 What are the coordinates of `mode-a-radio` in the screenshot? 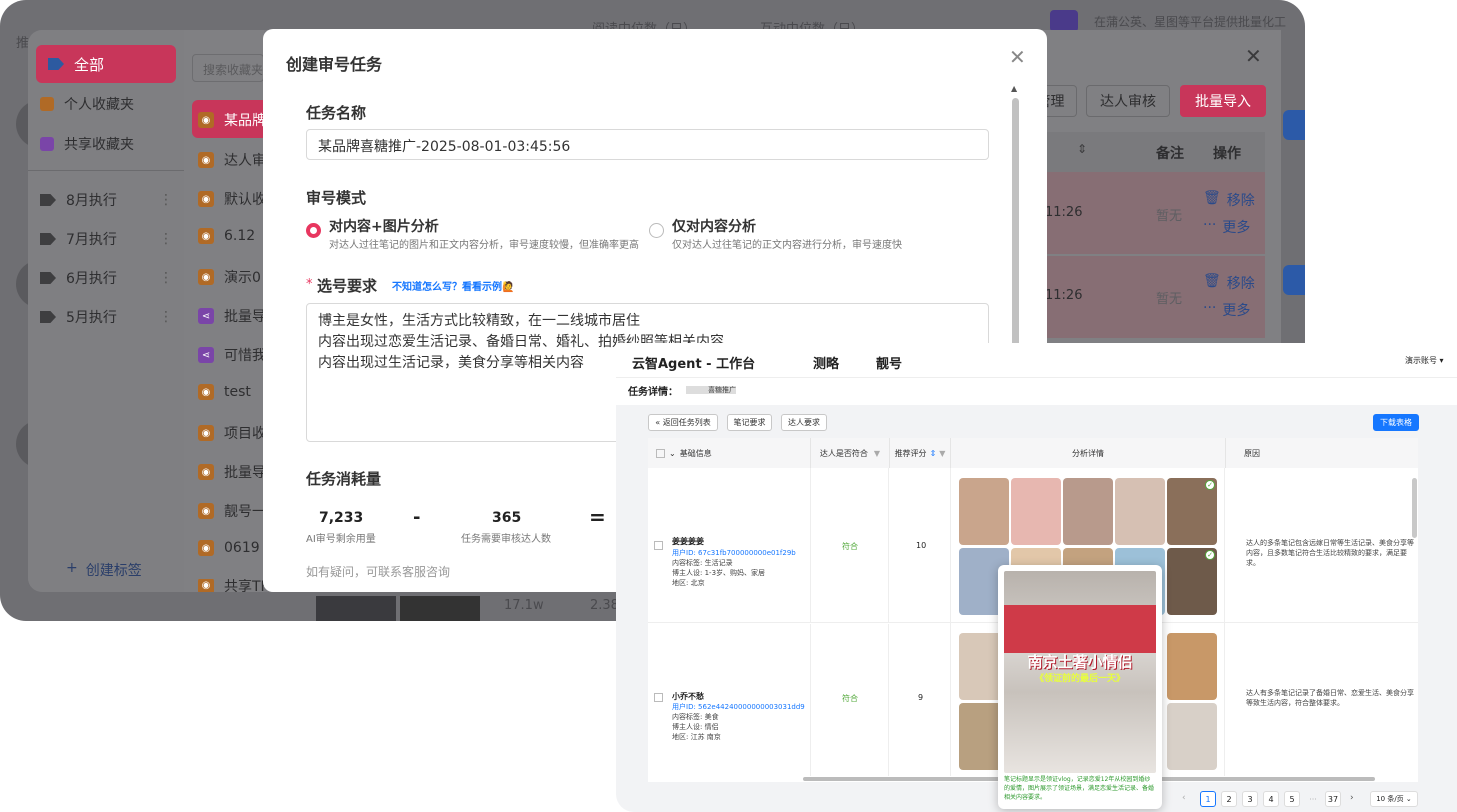 It's located at (313, 230).